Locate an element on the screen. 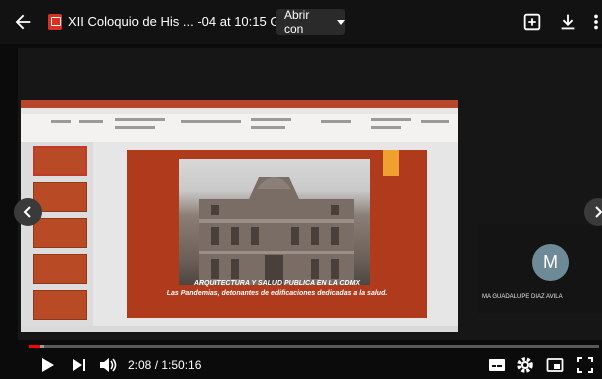  slide-accent-tab is located at coordinates (391, 163).